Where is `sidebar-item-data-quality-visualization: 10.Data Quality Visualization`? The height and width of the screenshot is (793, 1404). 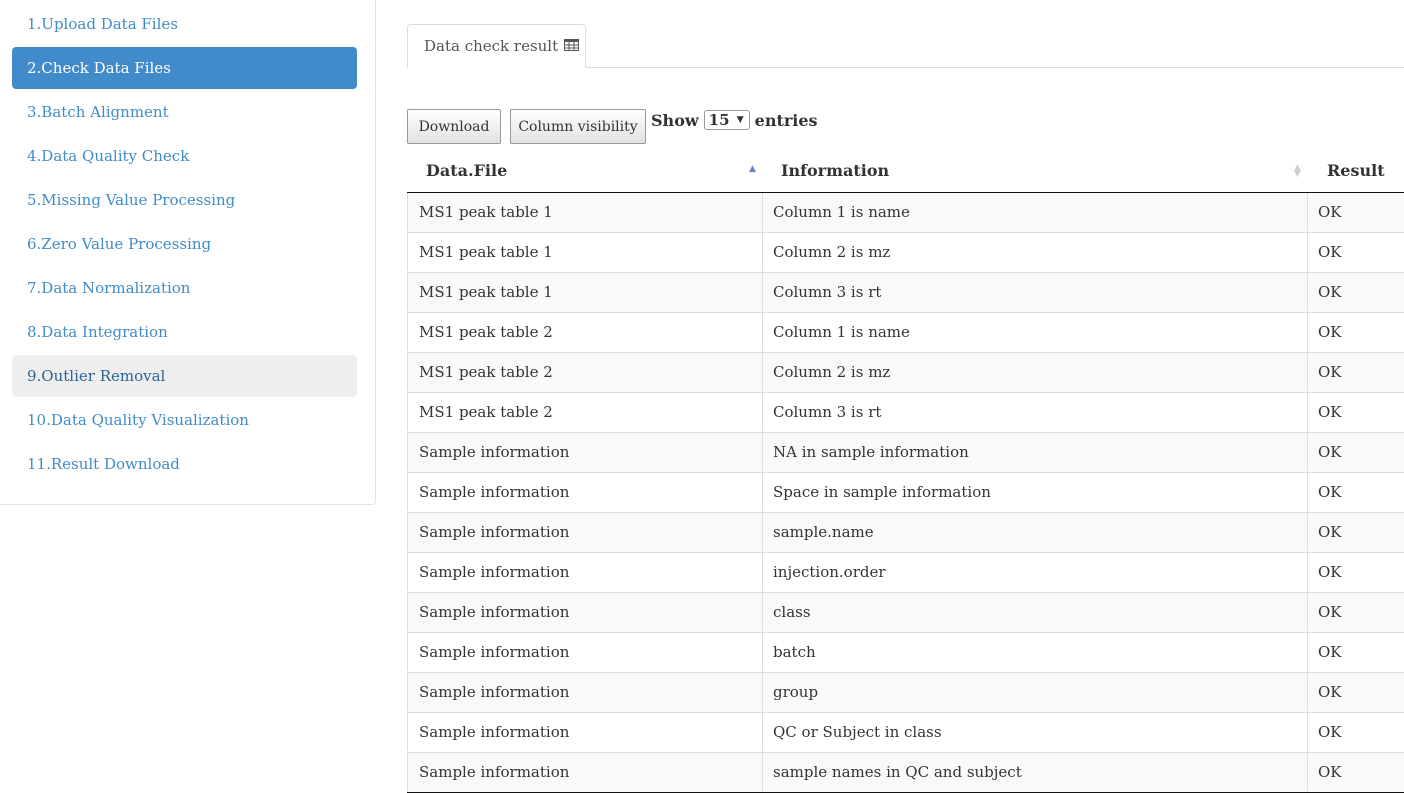 sidebar-item-data-quality-visualization: 10.Data Quality Visualization is located at coordinates (184, 420).